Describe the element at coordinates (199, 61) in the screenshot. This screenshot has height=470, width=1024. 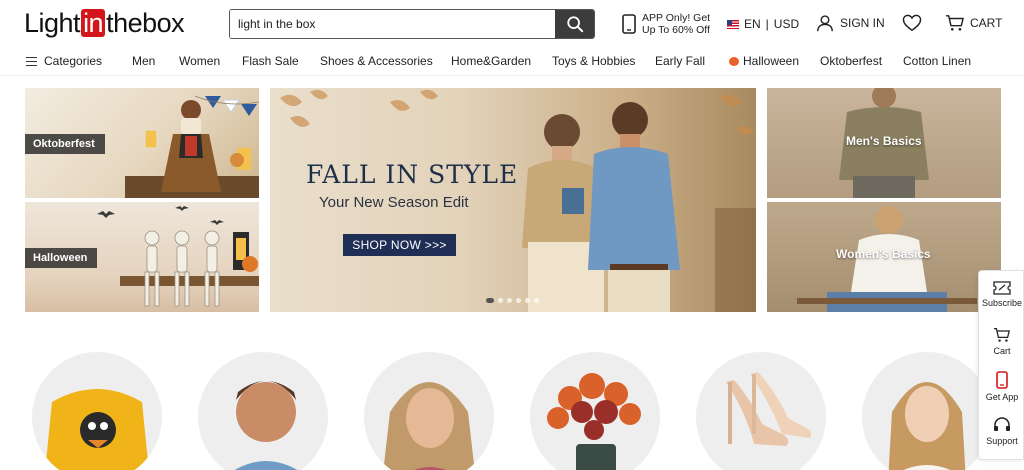
I see `nav-item-women: Women` at that location.